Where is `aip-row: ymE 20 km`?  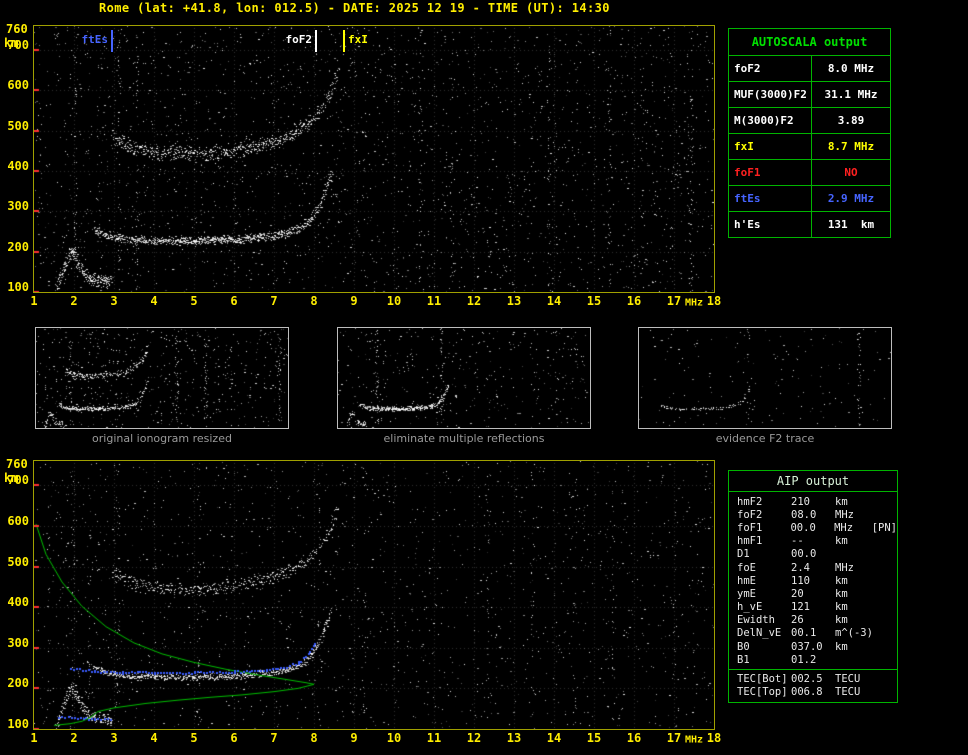 aip-row: ymE 20 km is located at coordinates (813, 593).